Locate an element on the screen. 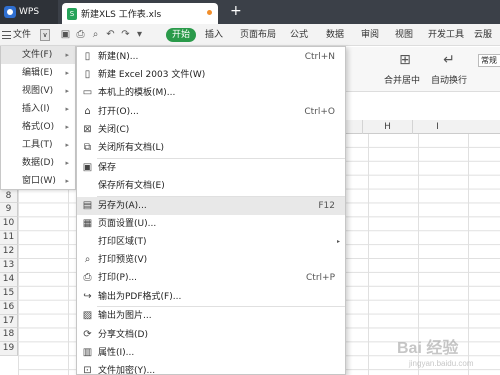 The height and width of the screenshot is (375, 500). file-menu-item: ▯ 新建(N)... Ctrl+N is located at coordinates (211, 57).